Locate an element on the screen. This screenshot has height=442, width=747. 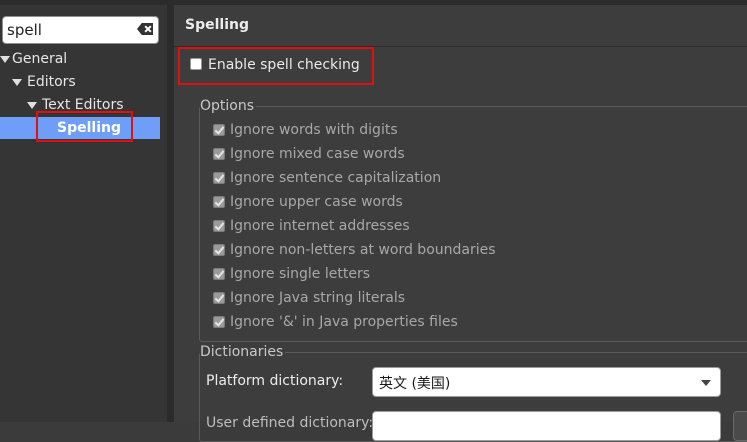
tree-item-text-editors: Text Editors is located at coordinates (80, 105).